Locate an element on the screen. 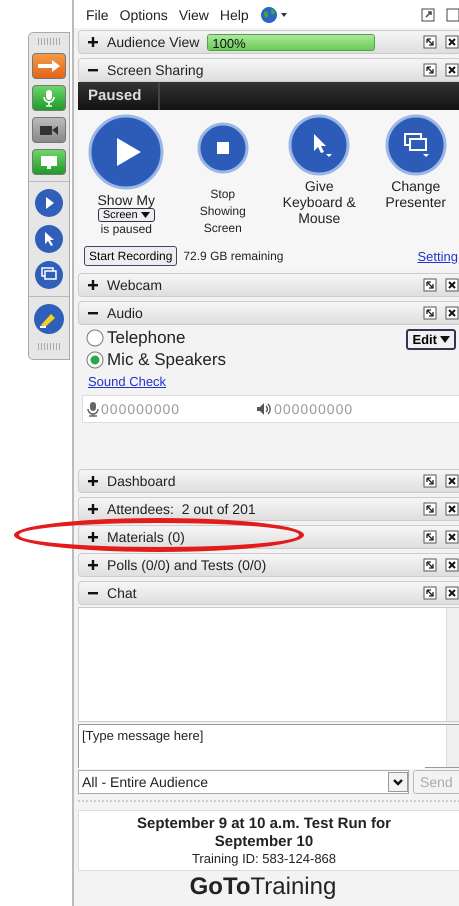 This screenshot has width=459, height=906. section-header: Webcam is located at coordinates (268, 285).